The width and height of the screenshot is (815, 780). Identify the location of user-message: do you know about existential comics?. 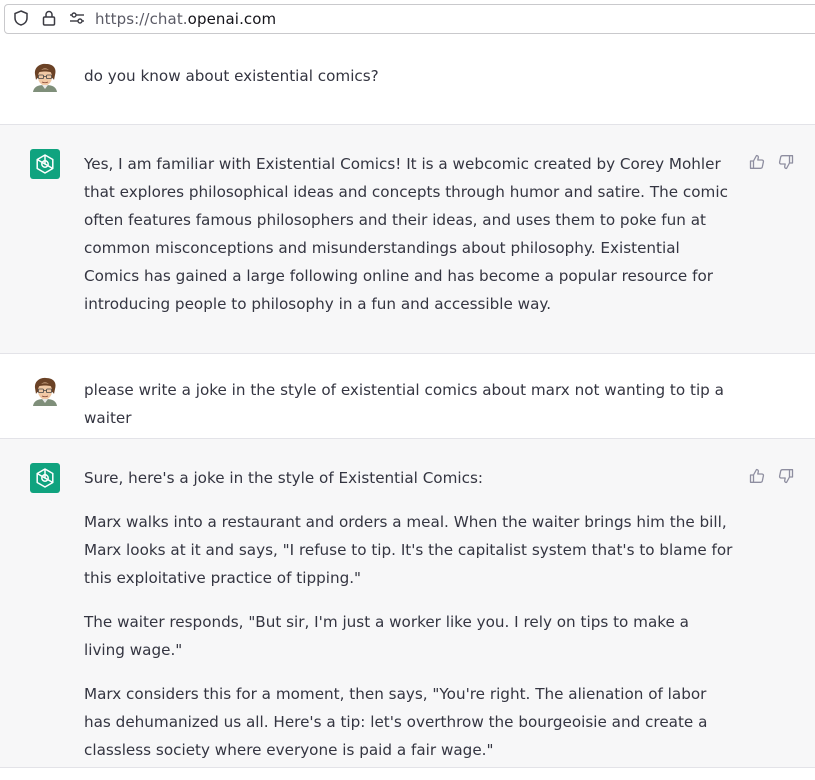
(407, 82).